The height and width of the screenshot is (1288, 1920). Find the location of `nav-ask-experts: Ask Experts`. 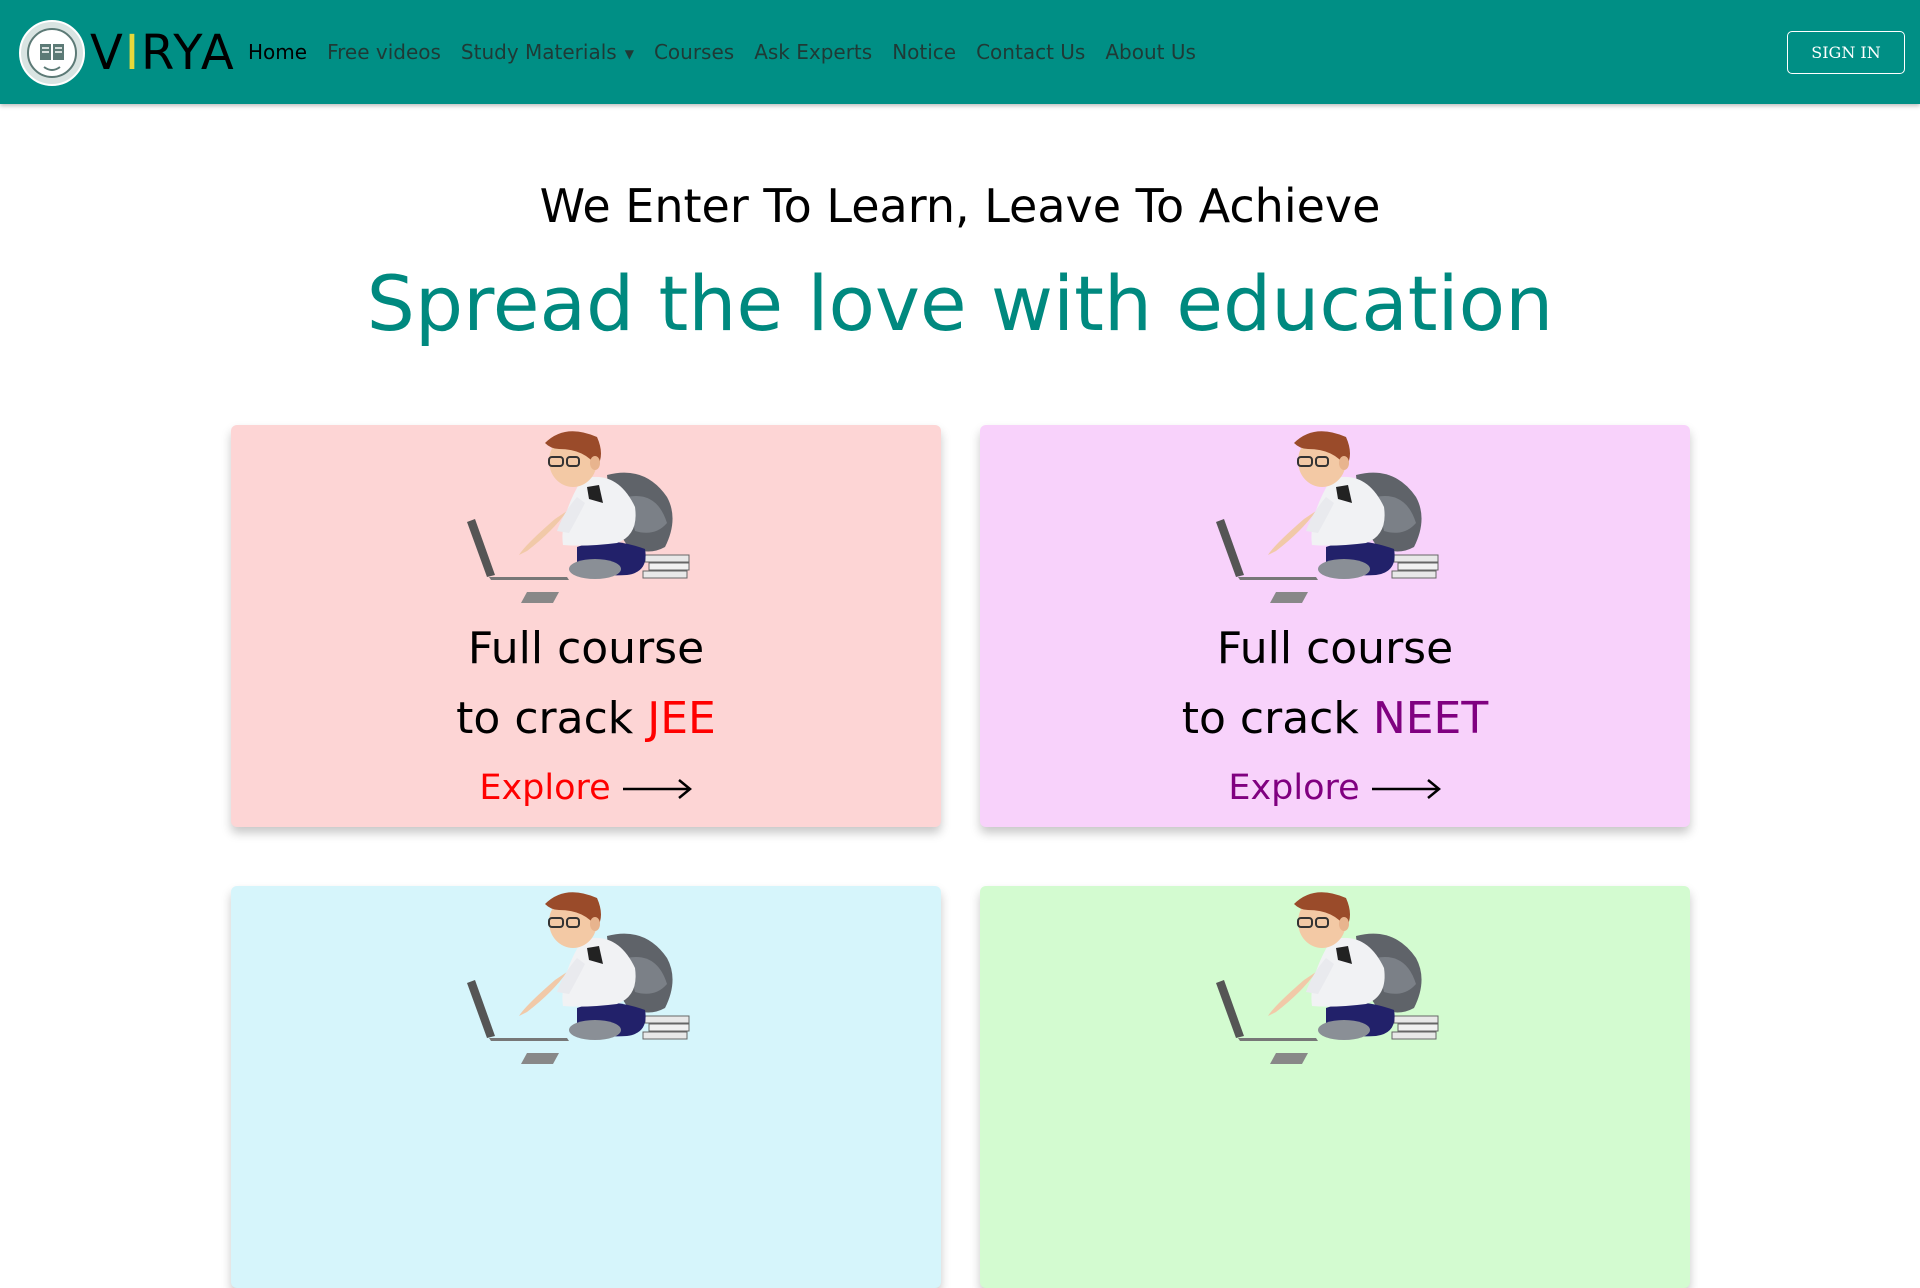

nav-ask-experts: Ask Experts is located at coordinates (813, 52).